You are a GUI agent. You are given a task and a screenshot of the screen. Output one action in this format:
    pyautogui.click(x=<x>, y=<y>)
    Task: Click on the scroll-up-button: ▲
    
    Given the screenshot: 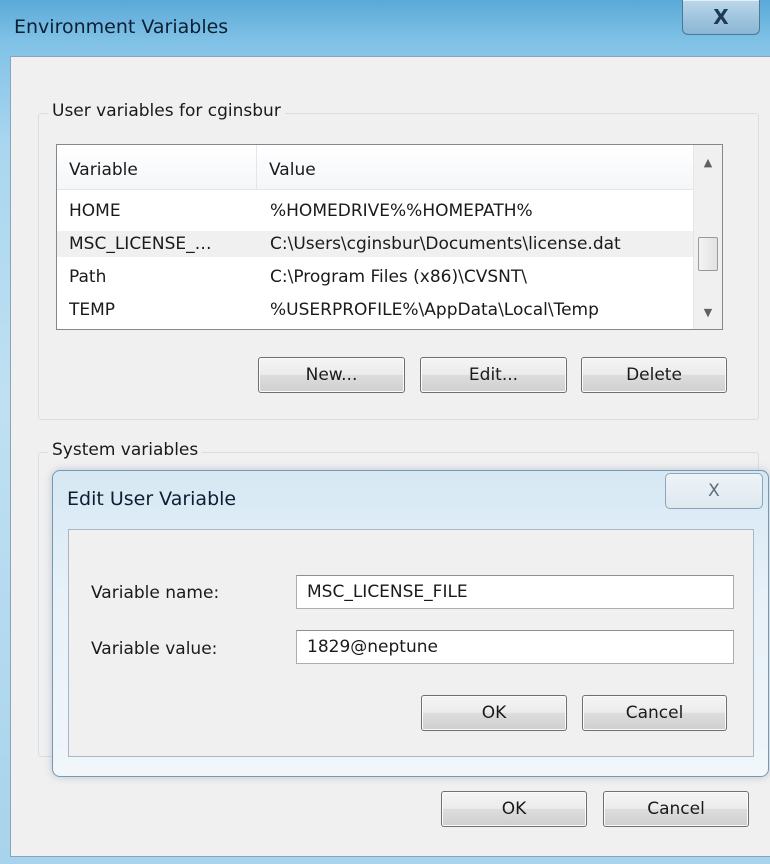 What is the action you would take?
    pyautogui.click(x=708, y=162)
    